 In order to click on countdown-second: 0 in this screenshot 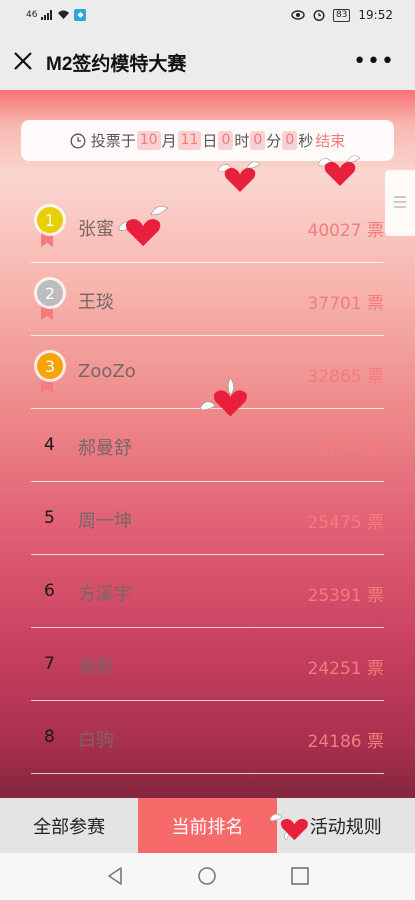, I will do `click(290, 140)`.